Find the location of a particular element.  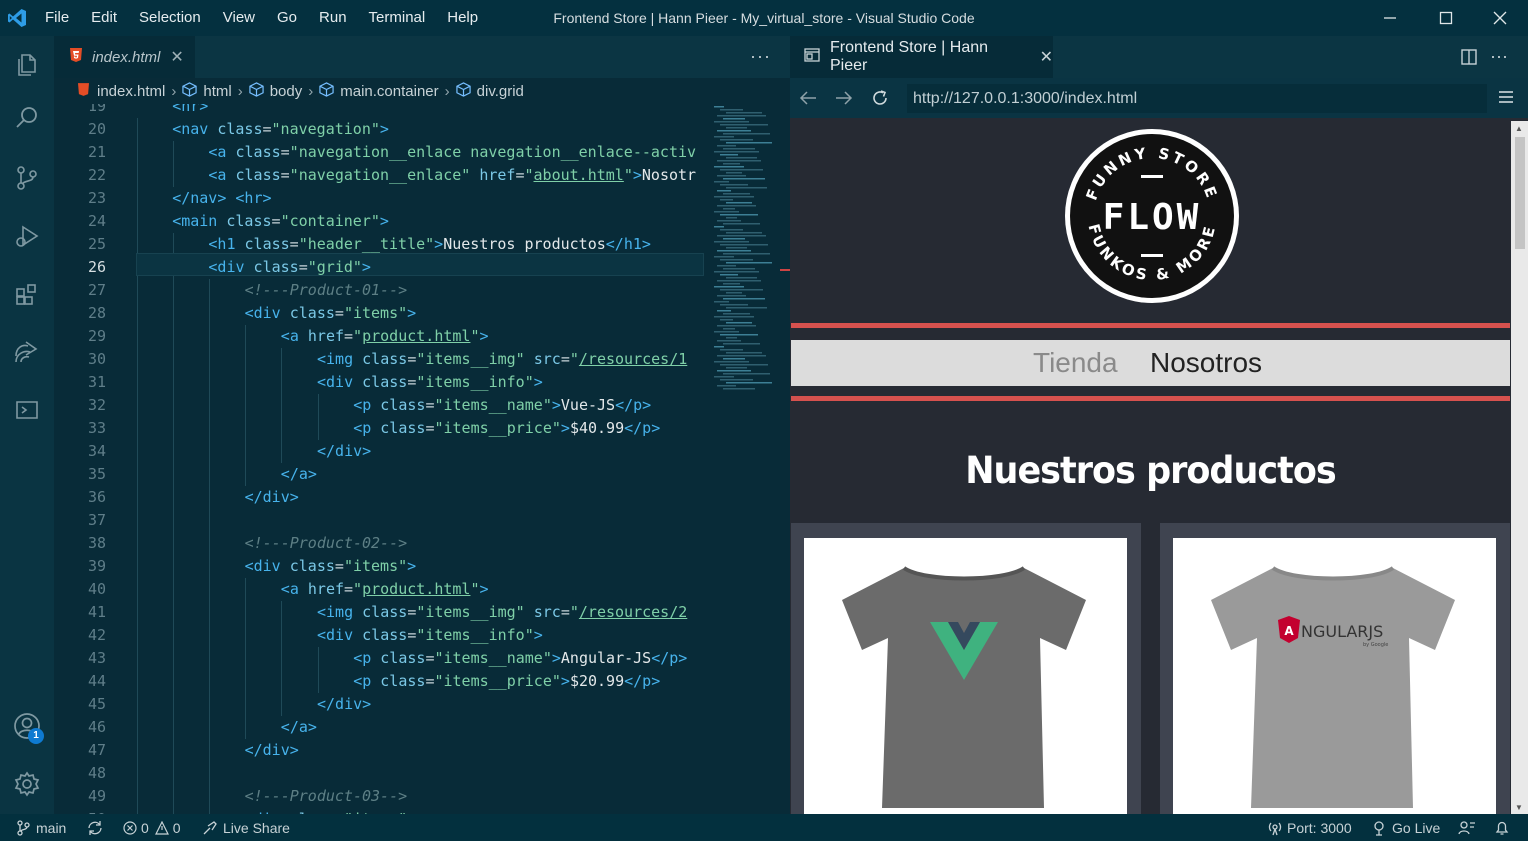

breadcrumb-item: main.container is located at coordinates (389, 91).